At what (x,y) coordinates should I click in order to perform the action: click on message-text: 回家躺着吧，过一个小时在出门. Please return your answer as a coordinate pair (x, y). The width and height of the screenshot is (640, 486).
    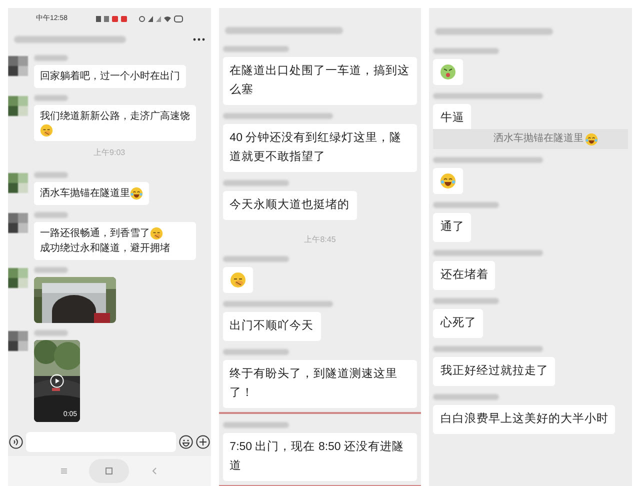
    Looking at the image, I should click on (110, 77).